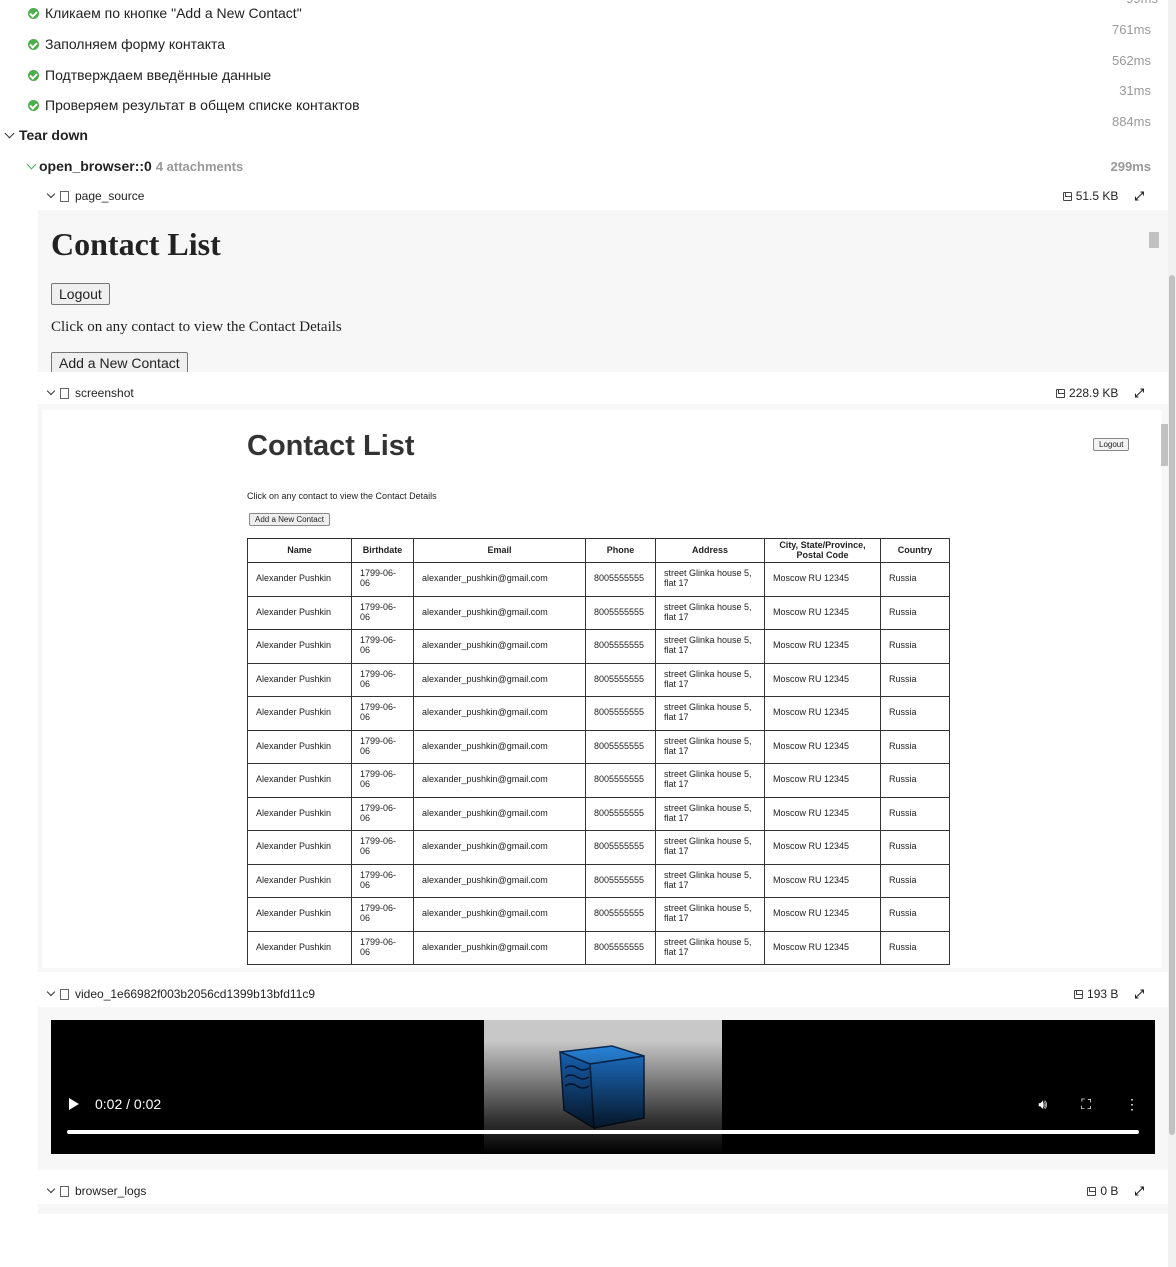  I want to click on volume-icon: 🔊︎, so click(1042, 1104).